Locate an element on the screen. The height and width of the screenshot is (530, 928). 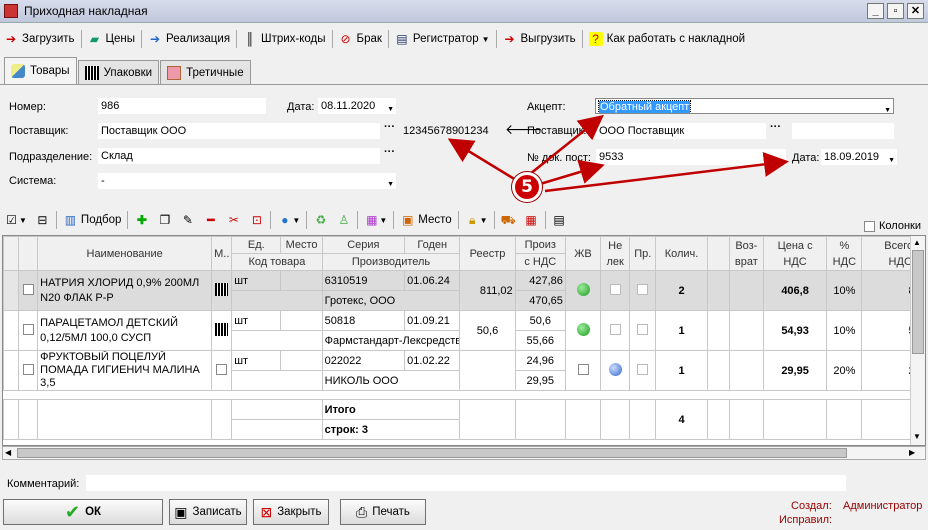
spacer-row is located at coordinates (464, 395).